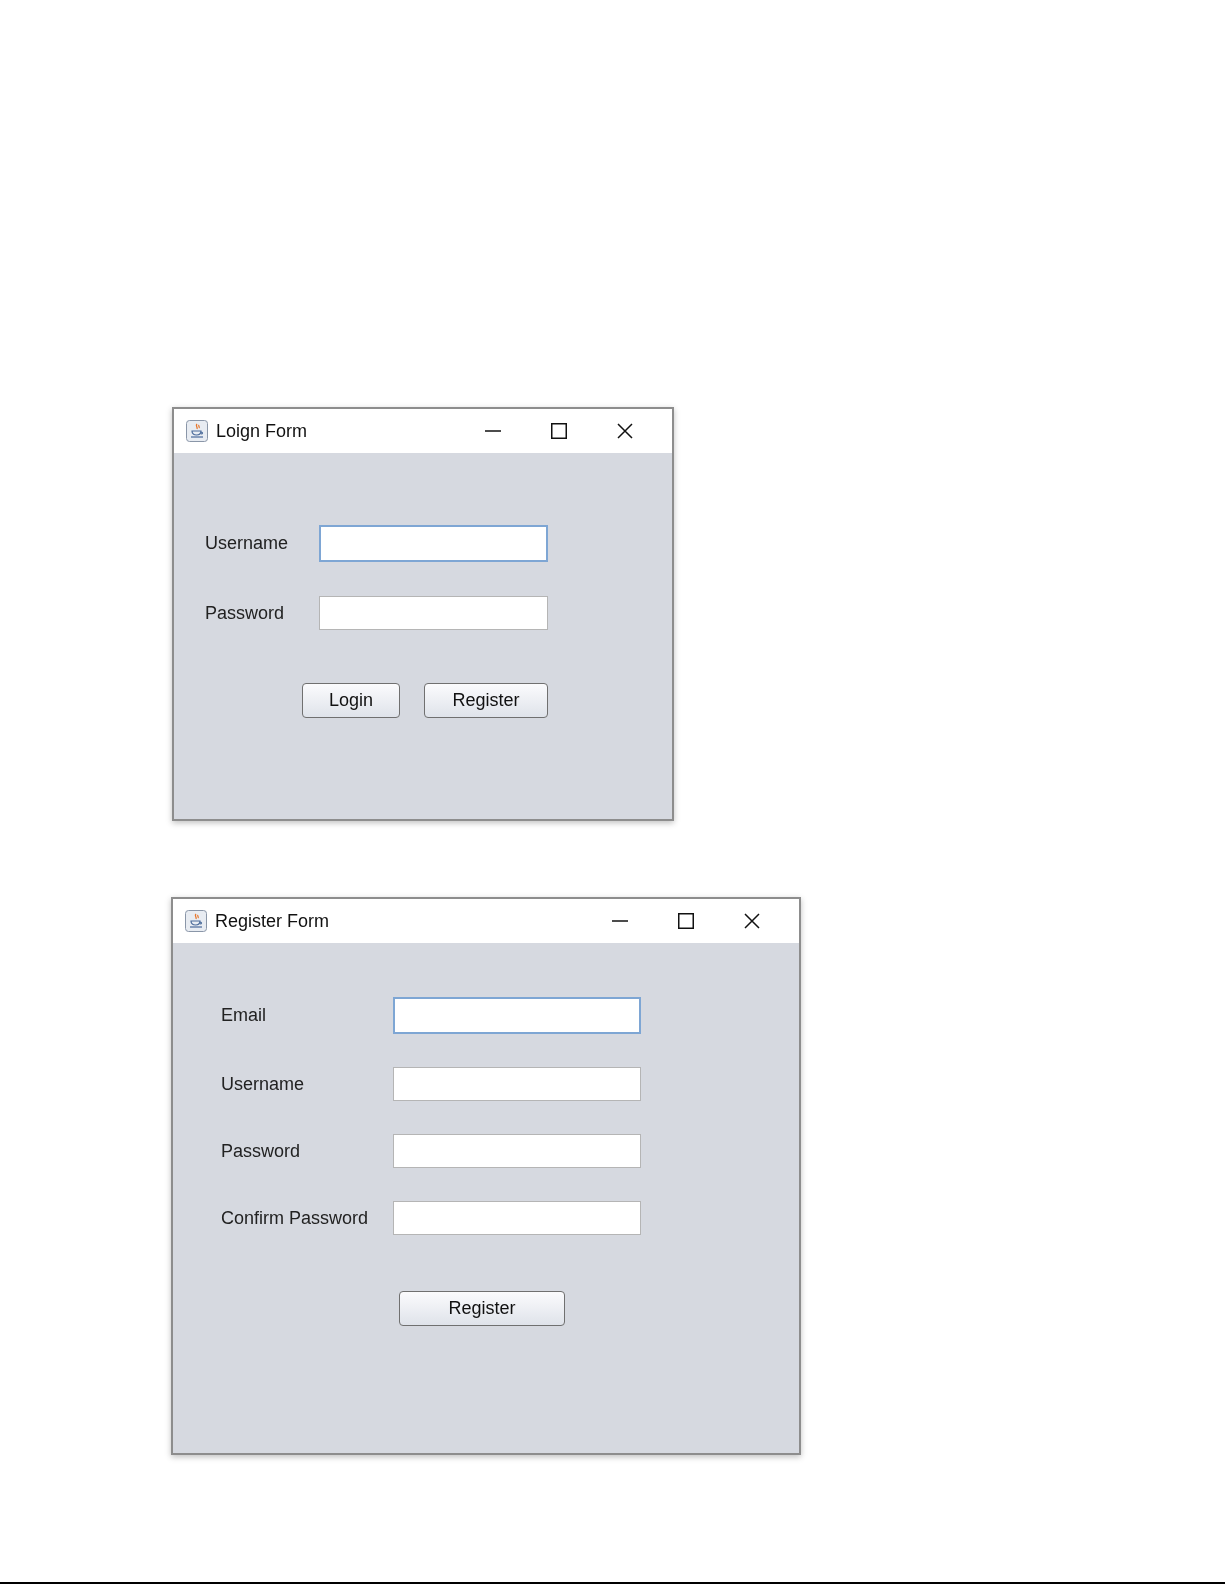 This screenshot has width=1225, height=1585. Describe the element at coordinates (244, 1015) in the screenshot. I see `field-label: Email` at that location.